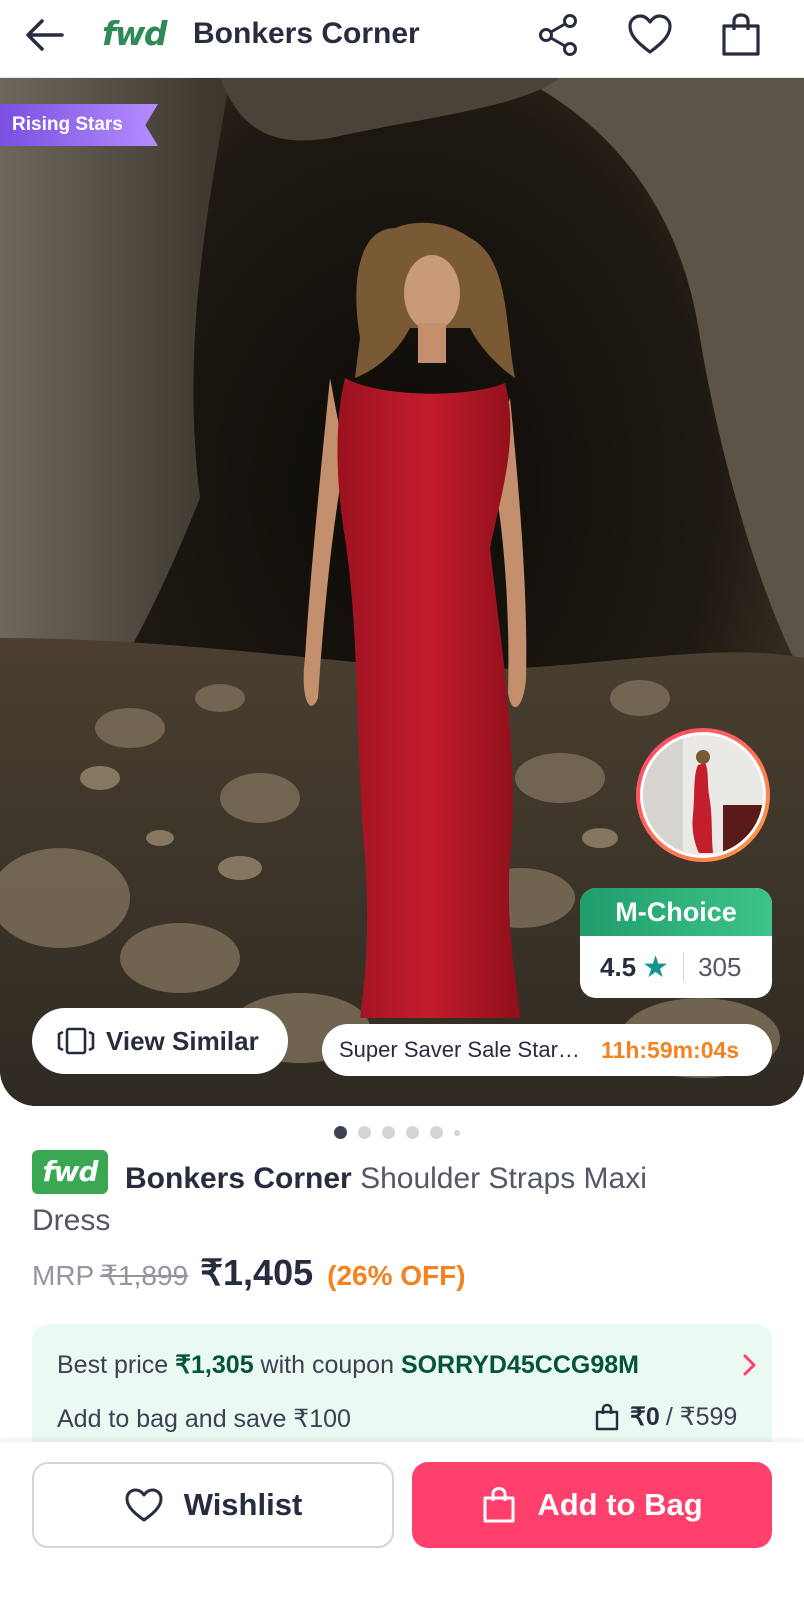 This screenshot has width=804, height=1600. What do you see at coordinates (656, 967) in the screenshot?
I see `star-icon: ★` at bounding box center [656, 967].